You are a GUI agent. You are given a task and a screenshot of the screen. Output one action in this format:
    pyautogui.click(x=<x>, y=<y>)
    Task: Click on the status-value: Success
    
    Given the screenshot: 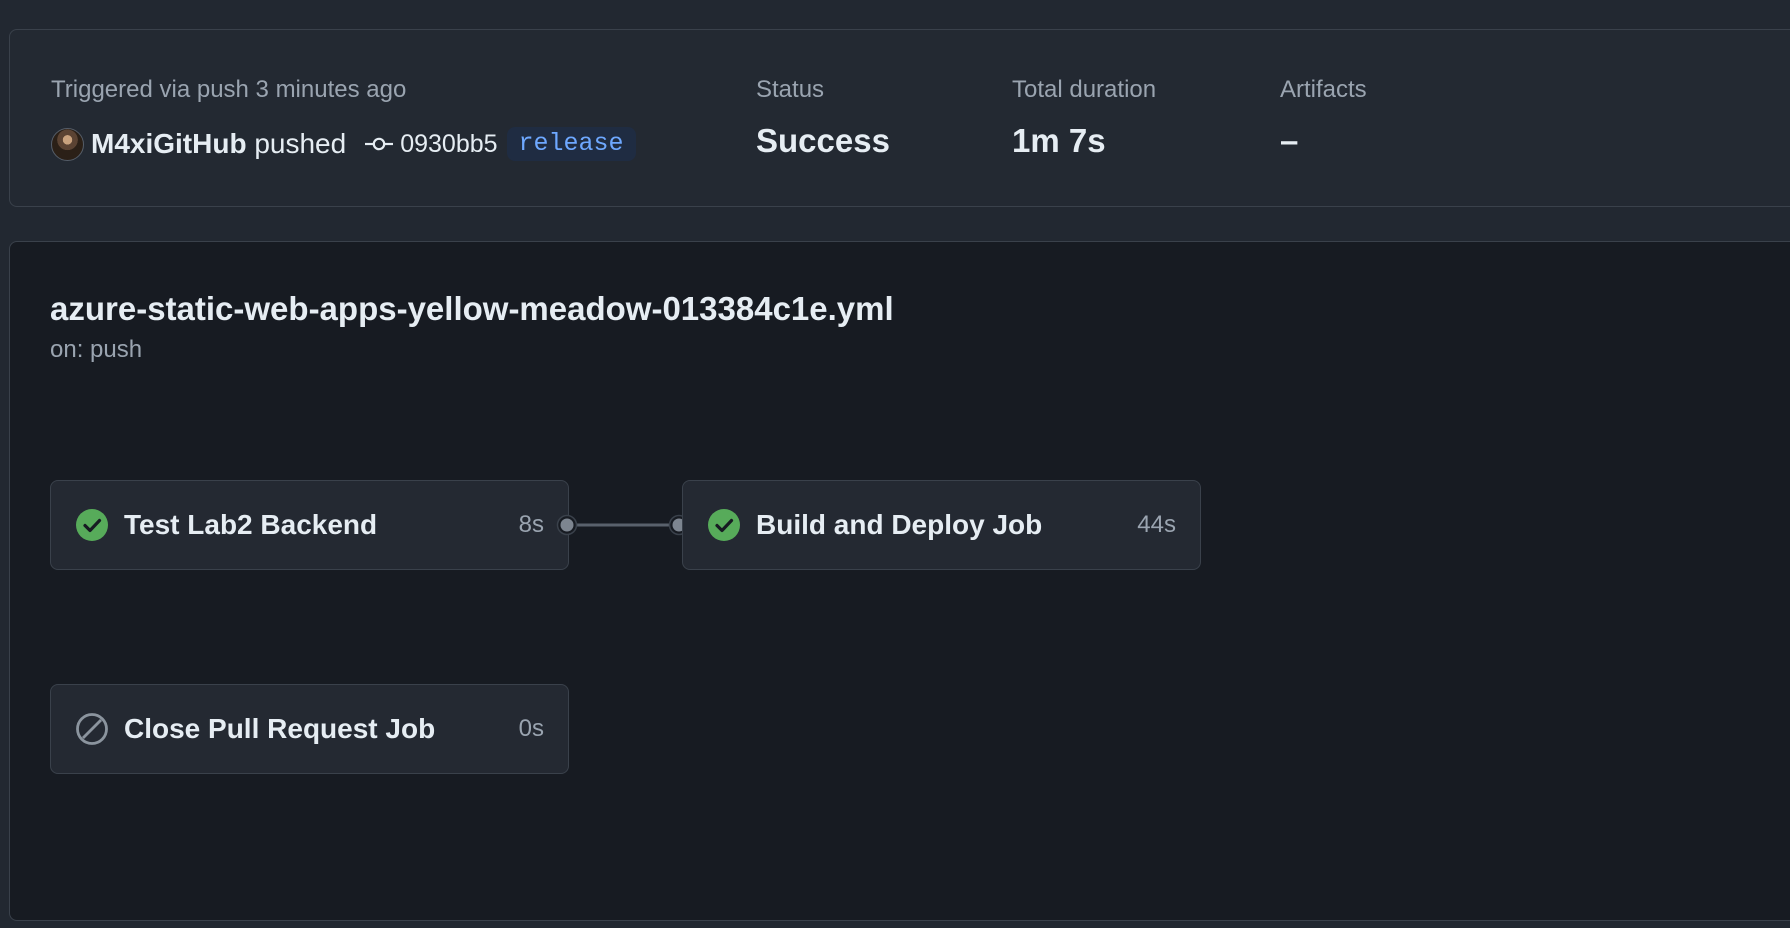 What is the action you would take?
    pyautogui.click(x=823, y=140)
    